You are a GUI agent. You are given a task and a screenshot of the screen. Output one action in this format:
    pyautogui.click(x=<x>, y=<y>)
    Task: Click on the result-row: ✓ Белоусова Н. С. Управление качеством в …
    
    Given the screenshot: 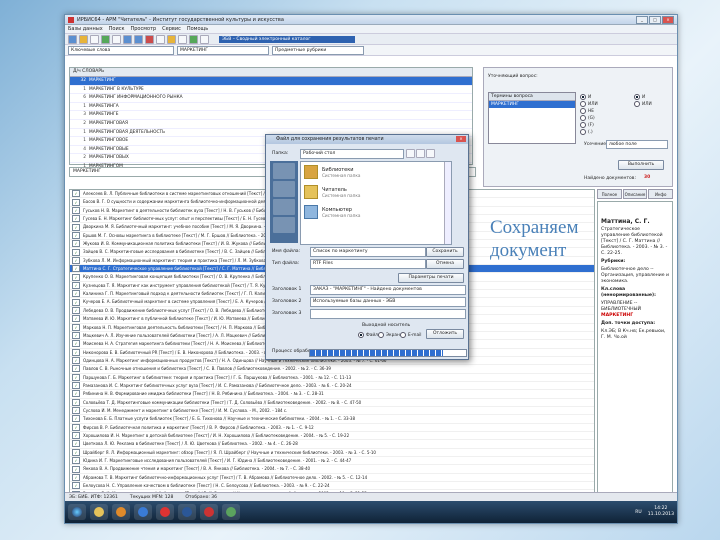 What is the action you would take?
    pyautogui.click(x=332, y=486)
    